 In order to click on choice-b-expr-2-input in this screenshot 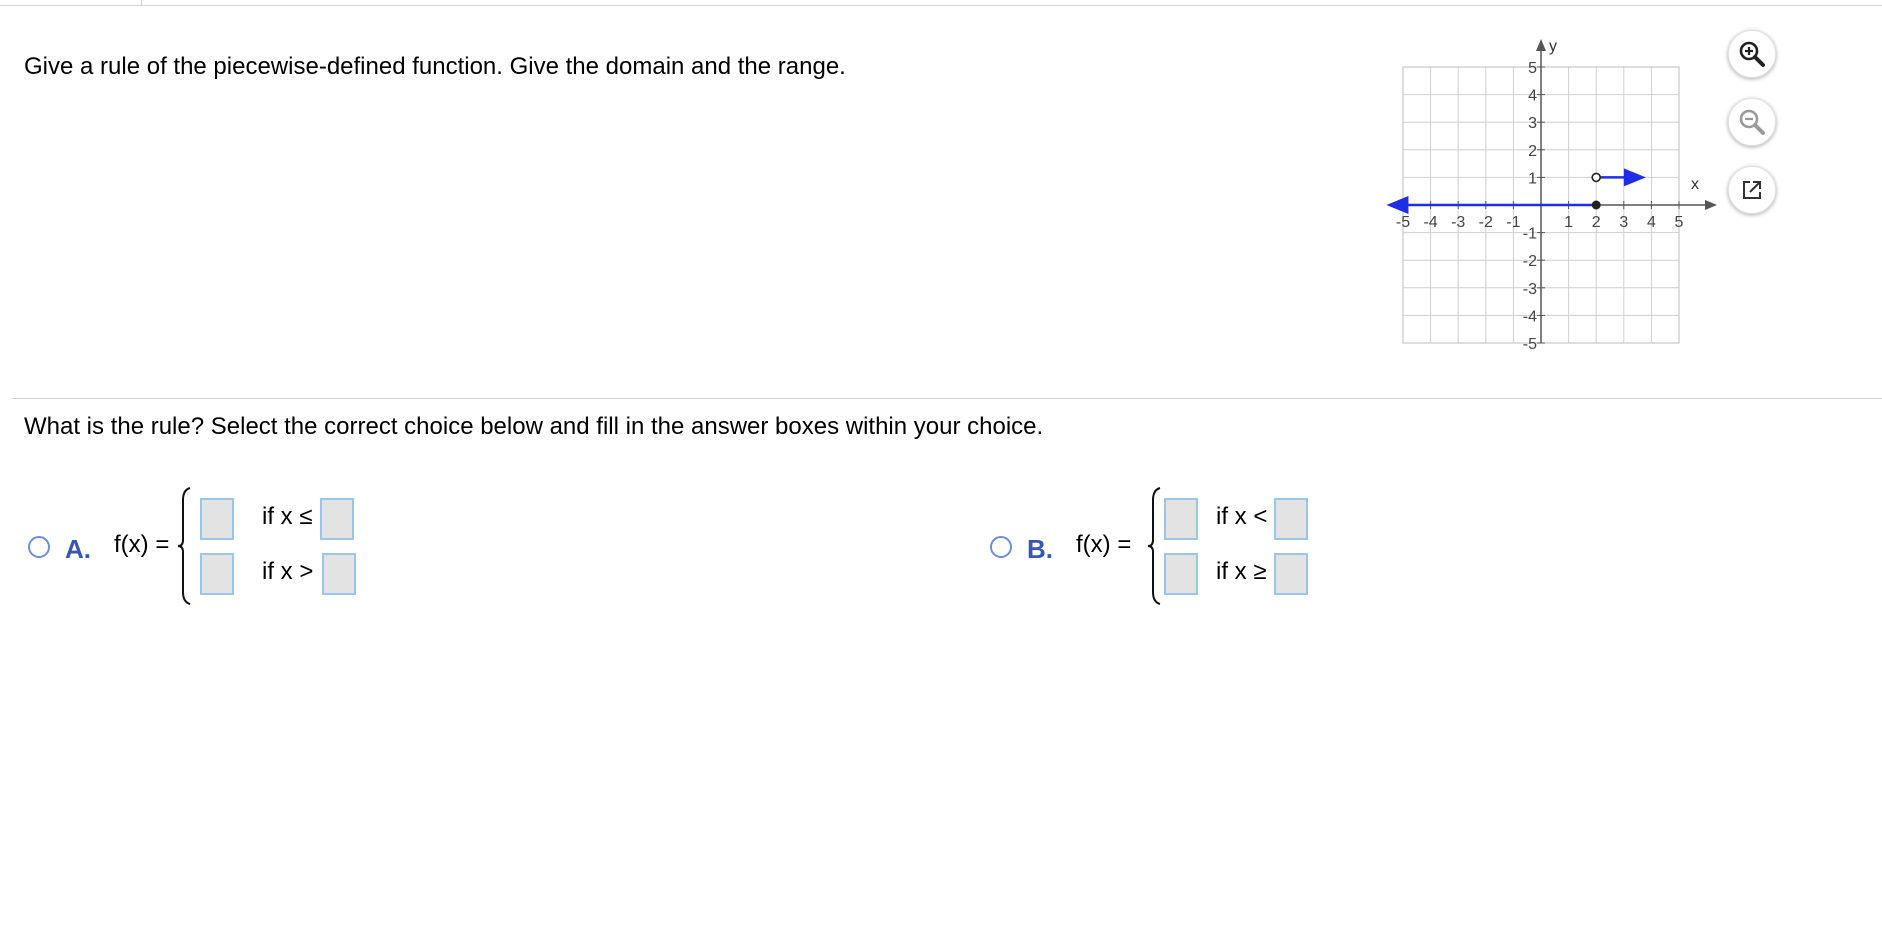, I will do `click(1181, 574)`.